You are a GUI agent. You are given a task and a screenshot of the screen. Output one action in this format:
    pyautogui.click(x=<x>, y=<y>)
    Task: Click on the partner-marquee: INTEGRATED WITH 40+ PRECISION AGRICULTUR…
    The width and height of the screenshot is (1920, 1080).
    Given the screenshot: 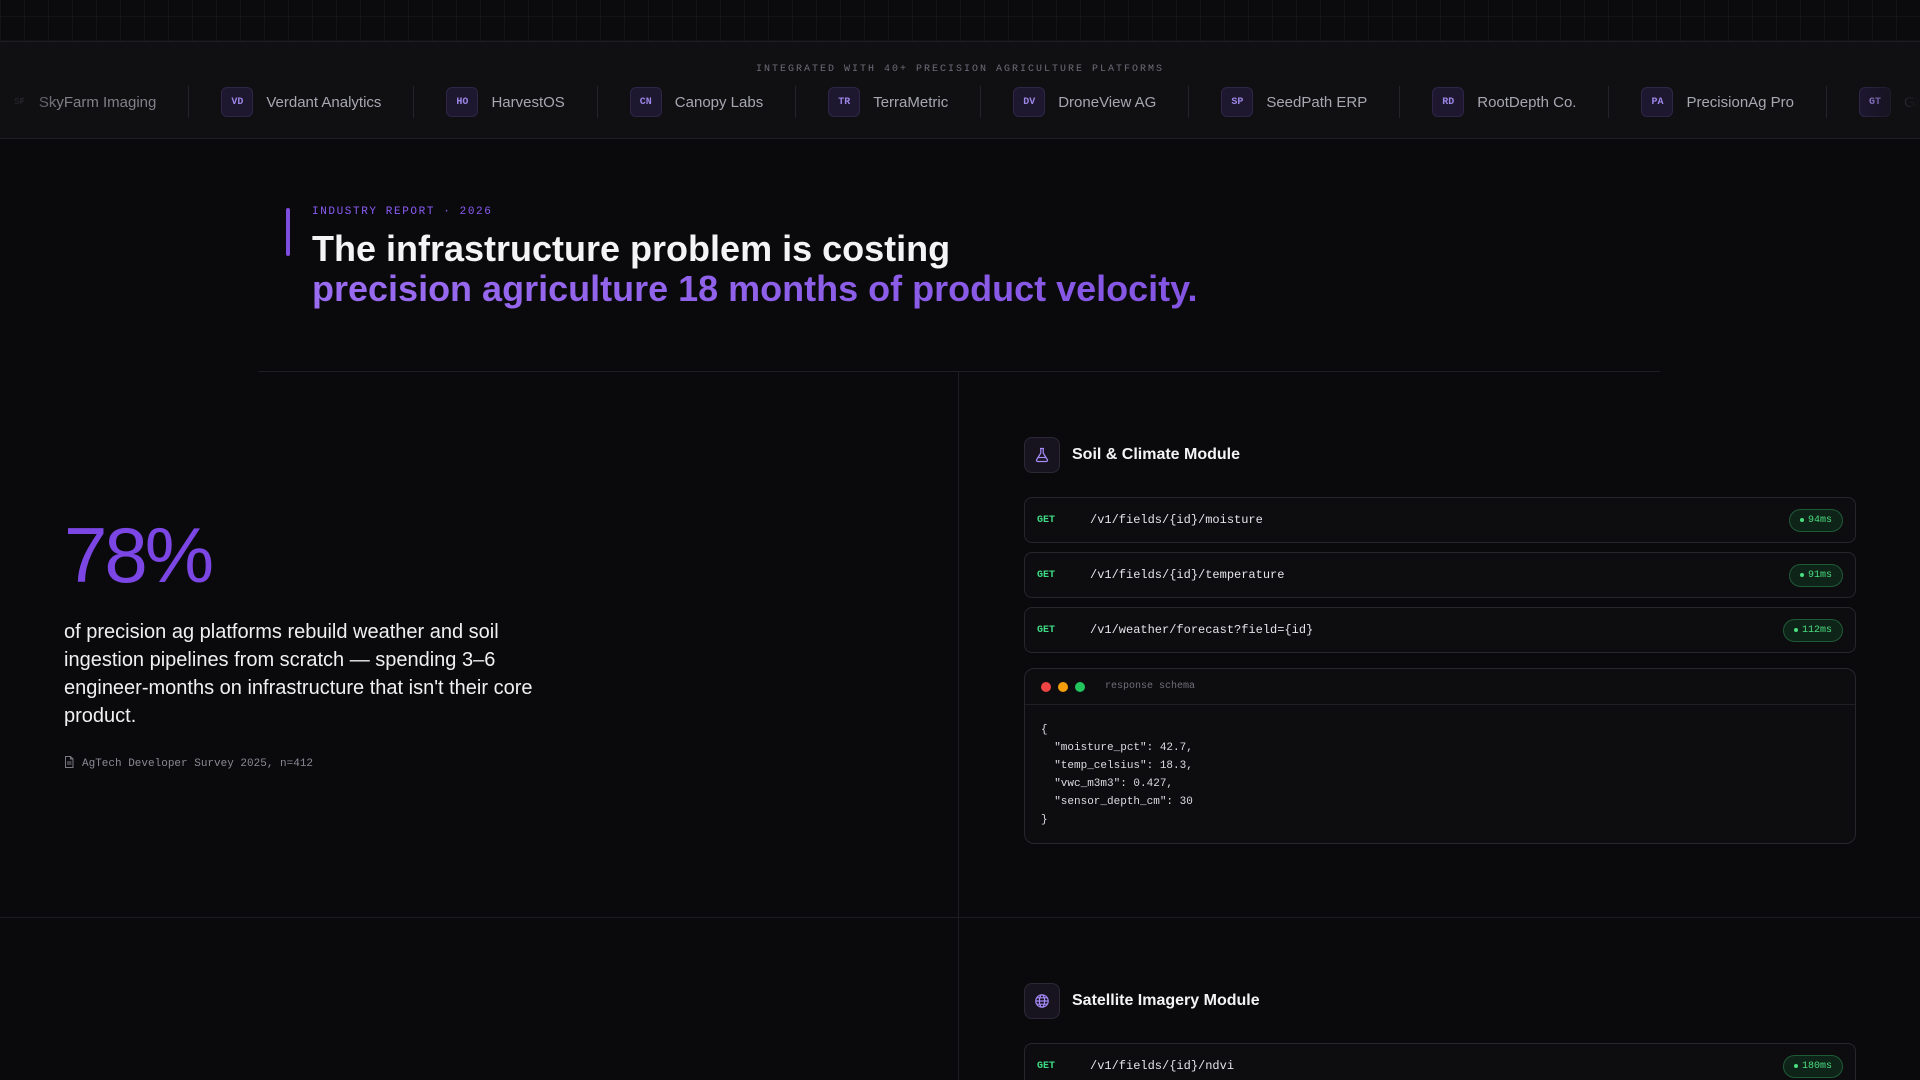 What is the action you would take?
    pyautogui.click(x=960, y=90)
    